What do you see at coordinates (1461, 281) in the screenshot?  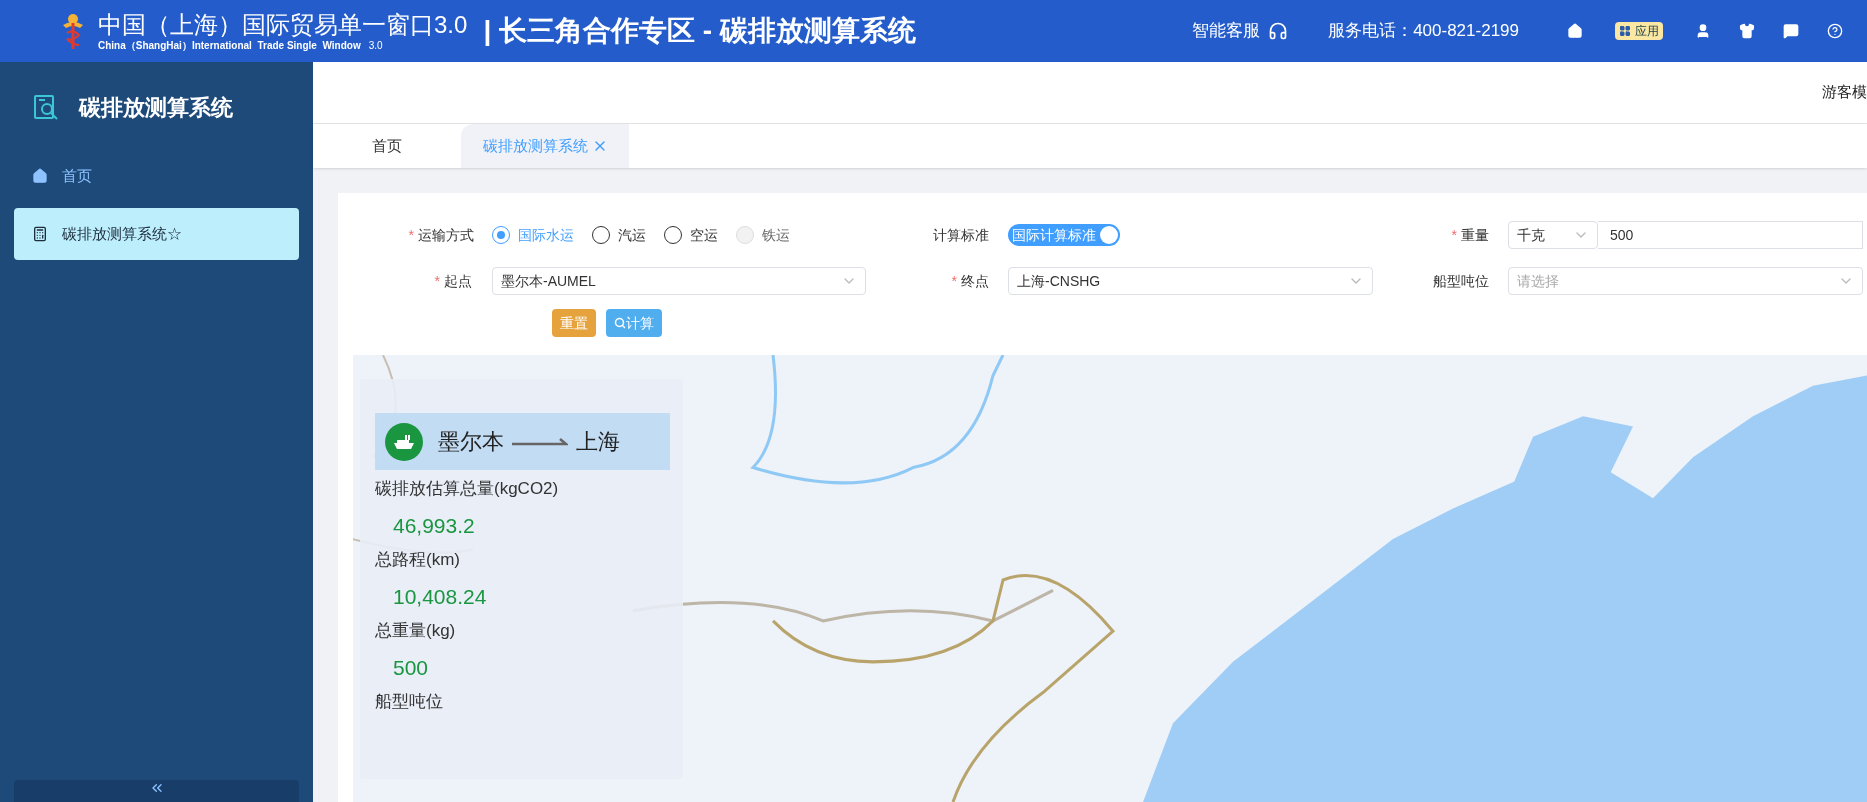 I see `field-label: 船型吨位` at bounding box center [1461, 281].